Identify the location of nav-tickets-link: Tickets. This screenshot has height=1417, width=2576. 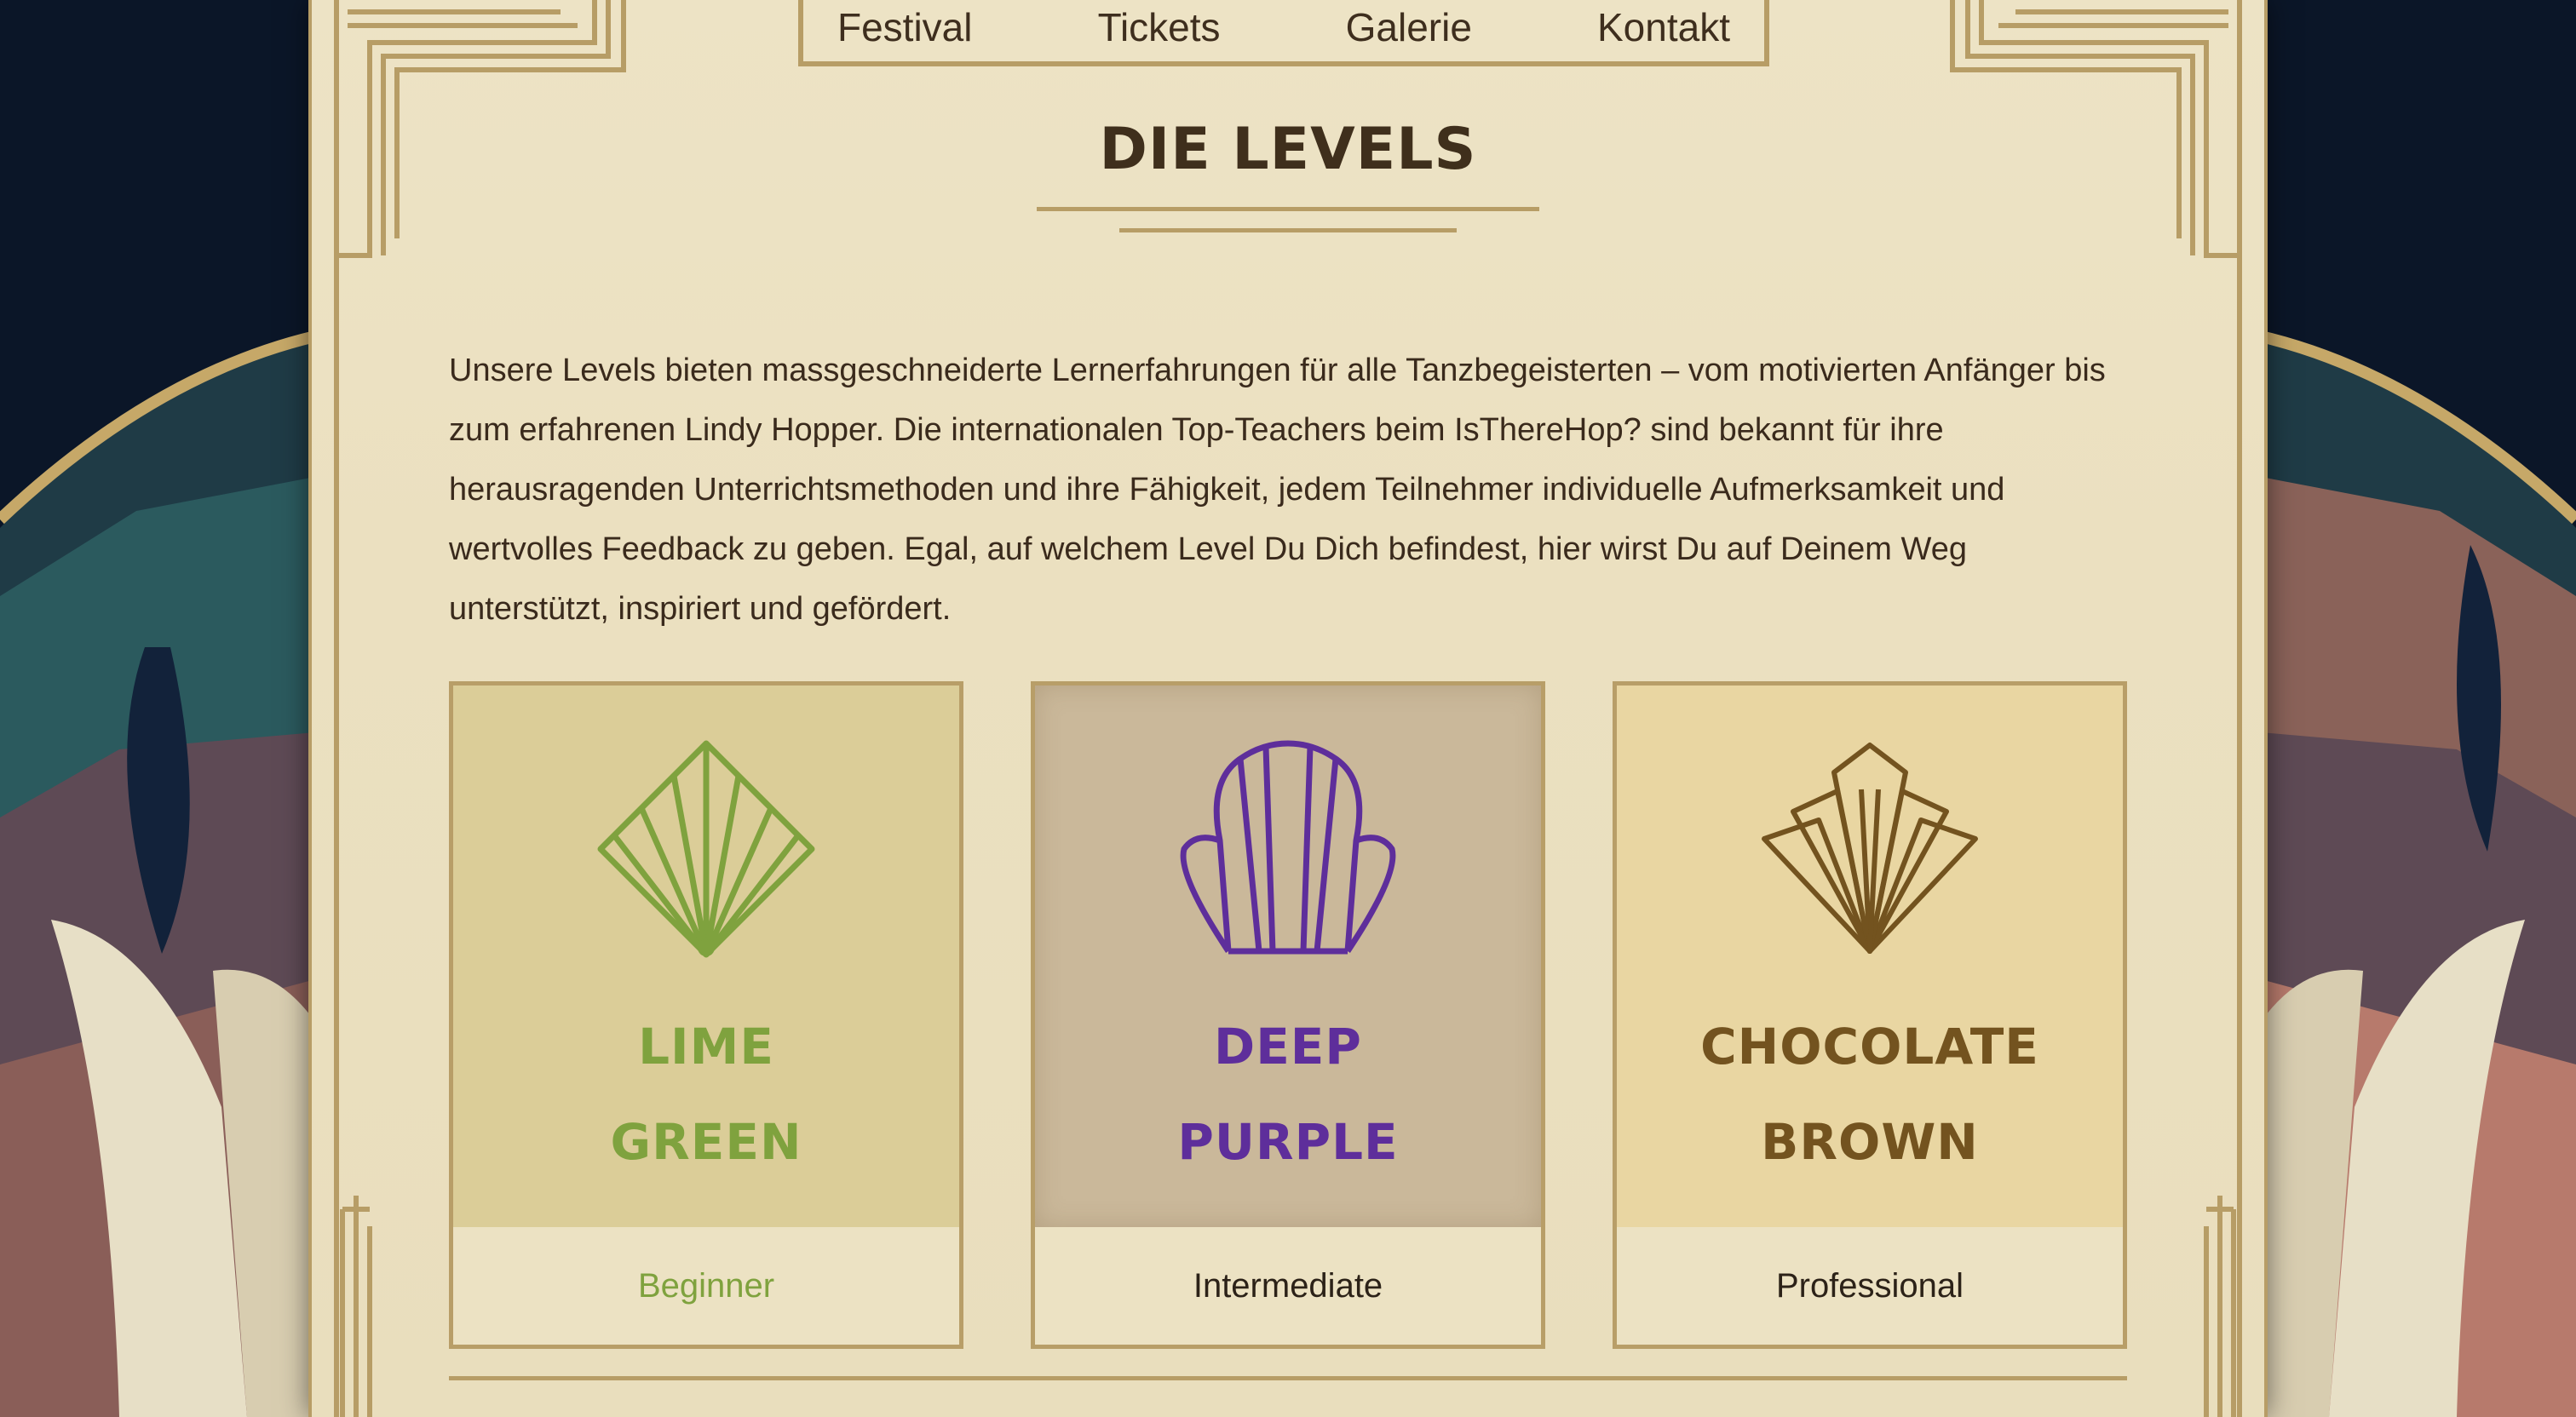
(1159, 27).